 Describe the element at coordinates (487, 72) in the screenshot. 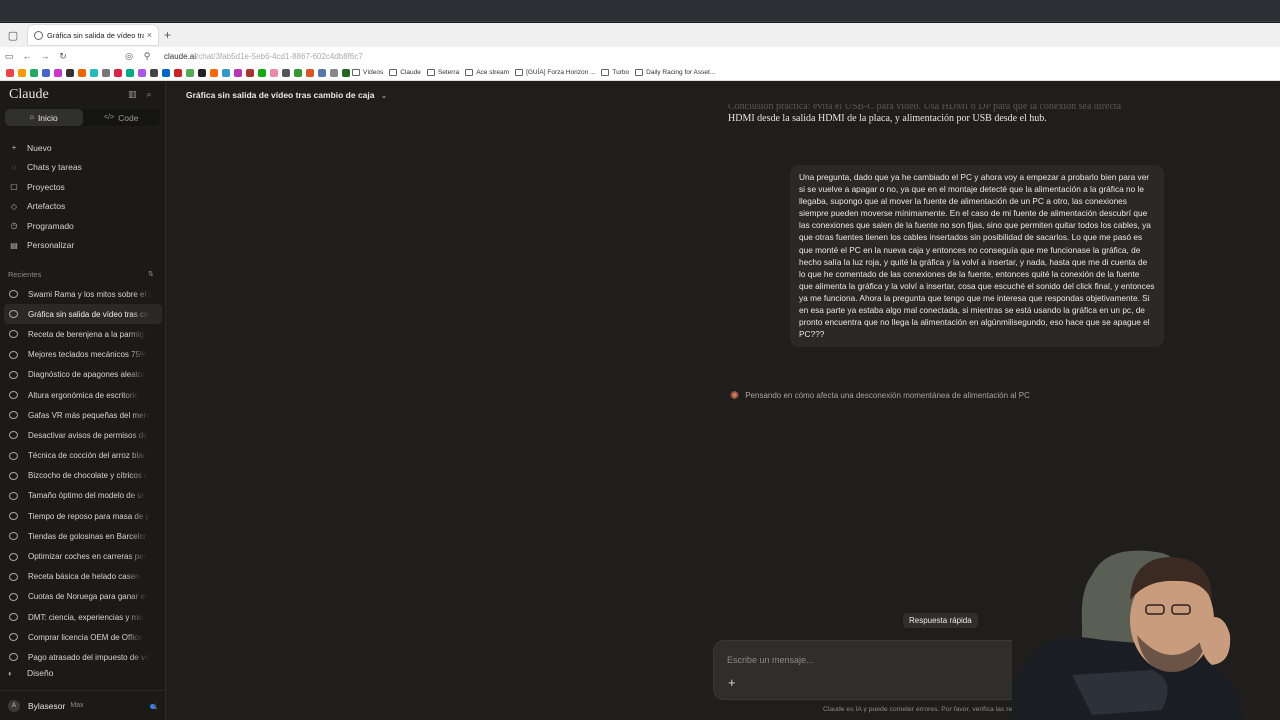

I see `bookmark-item: Ace stream` at that location.